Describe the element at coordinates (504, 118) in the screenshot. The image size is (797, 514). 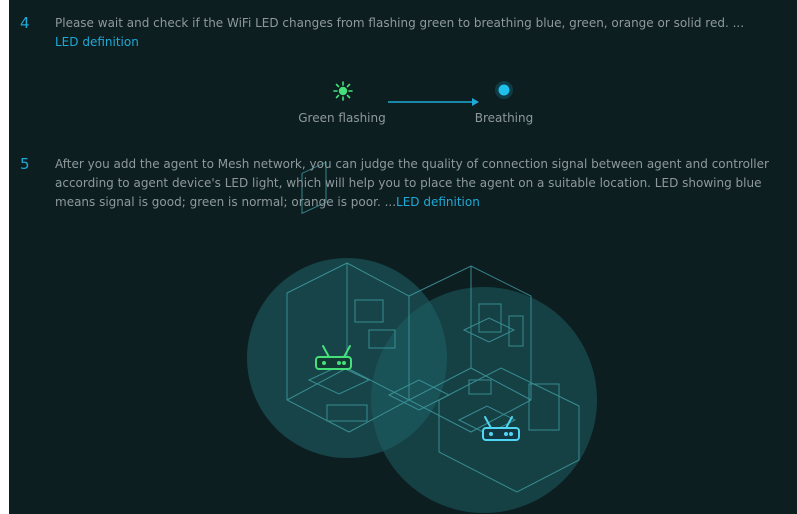
I see `breathing-label: Breathing` at that location.